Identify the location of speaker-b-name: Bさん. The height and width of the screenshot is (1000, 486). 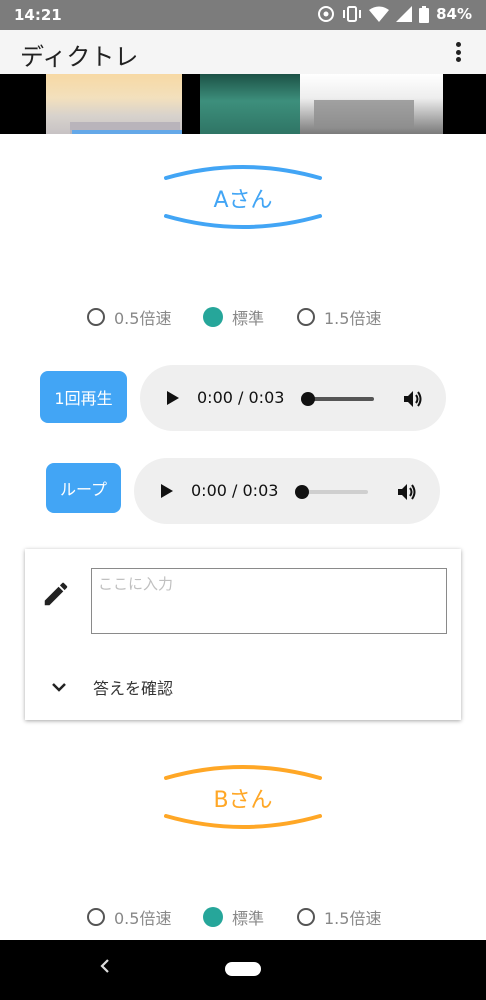
(243, 800).